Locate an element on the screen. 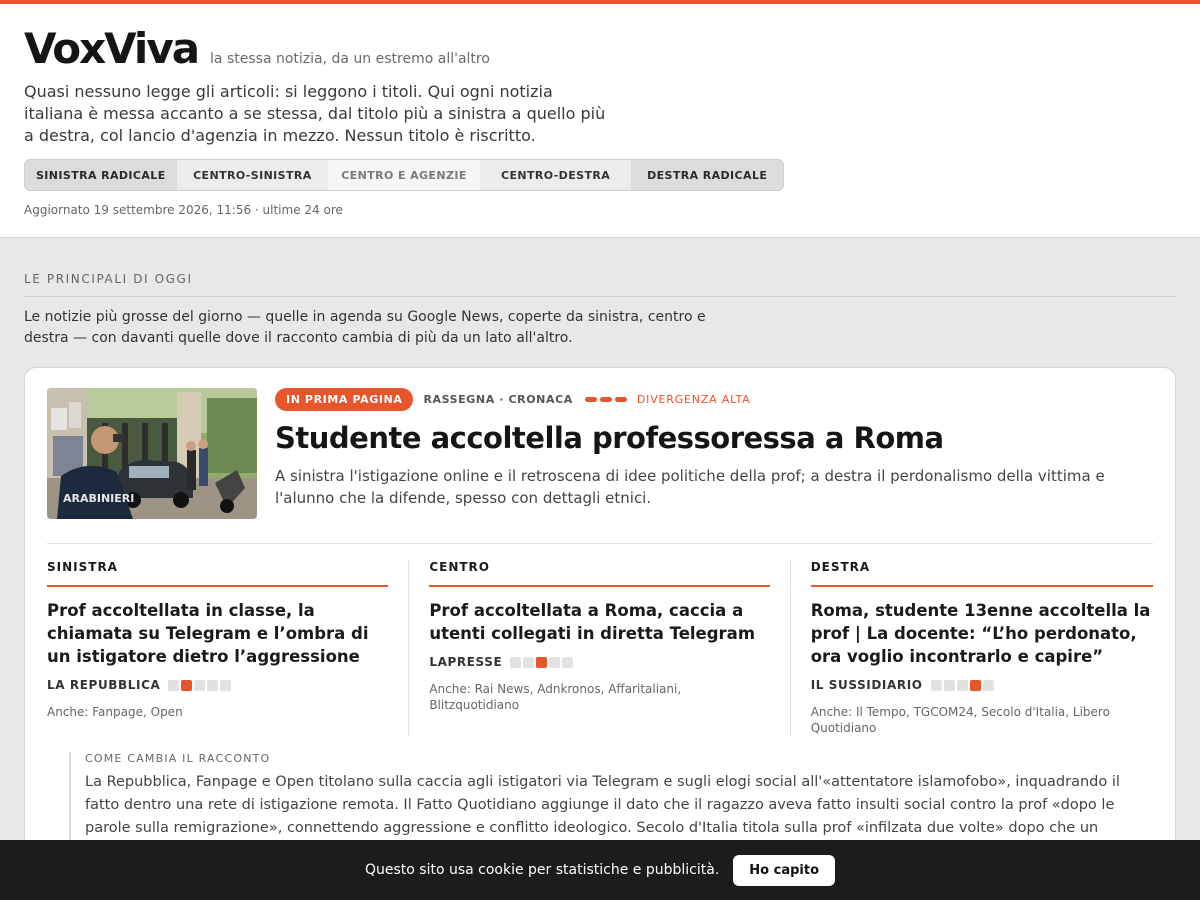 The height and width of the screenshot is (900, 1200). source-row: IL SUSSIDIARIO is located at coordinates (982, 685).